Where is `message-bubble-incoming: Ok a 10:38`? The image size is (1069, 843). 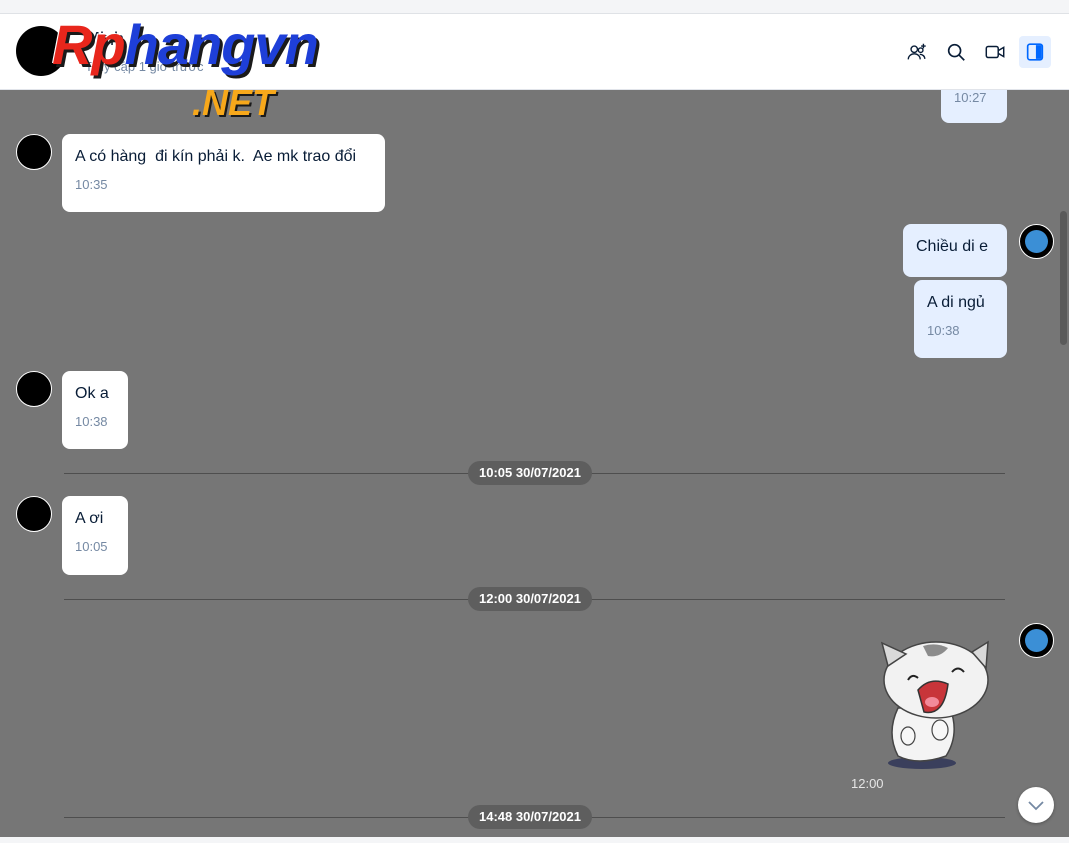 message-bubble-incoming: Ok a 10:38 is located at coordinates (95, 410).